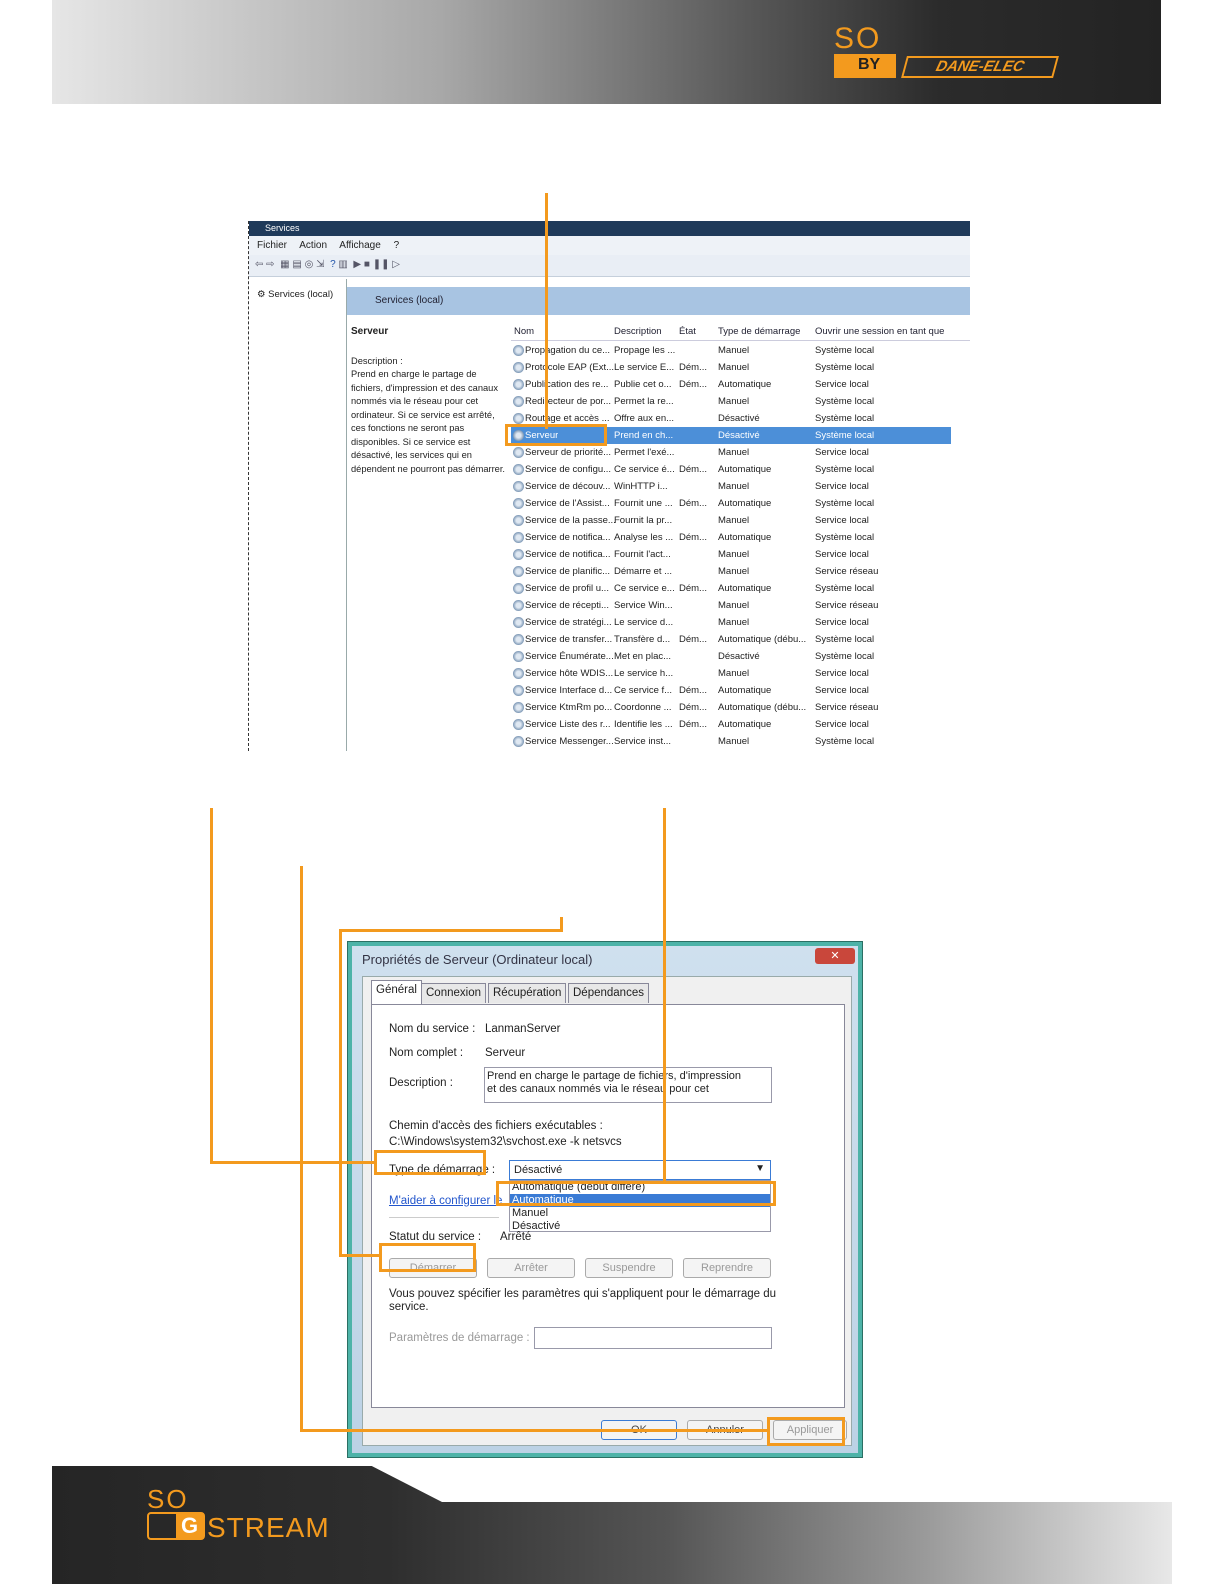 This screenshot has width=1224, height=1584. I want to click on option-desactive: Désactivé, so click(640, 1226).